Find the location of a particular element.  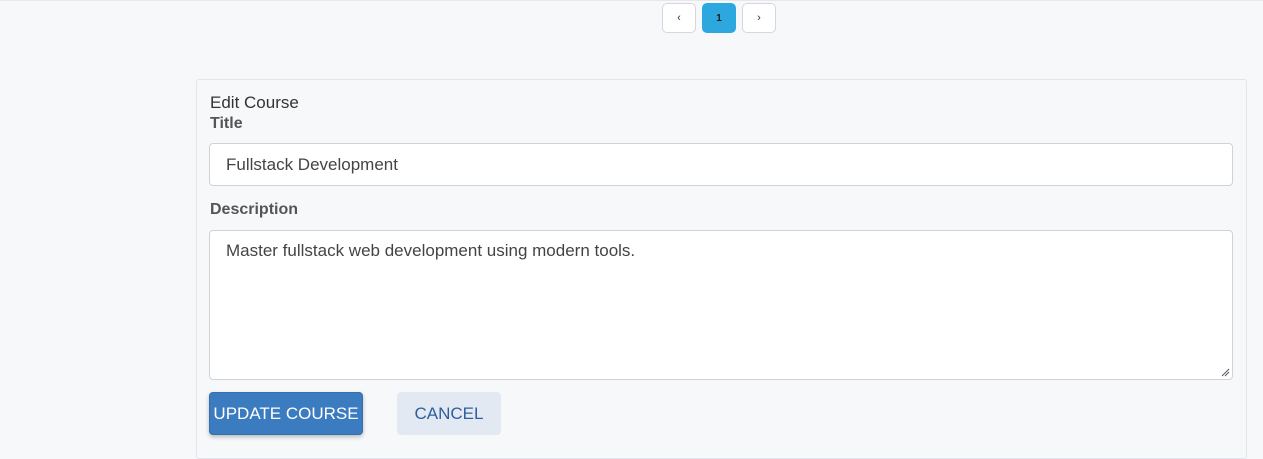

title-input: Fullstack Development is located at coordinates (721, 164).